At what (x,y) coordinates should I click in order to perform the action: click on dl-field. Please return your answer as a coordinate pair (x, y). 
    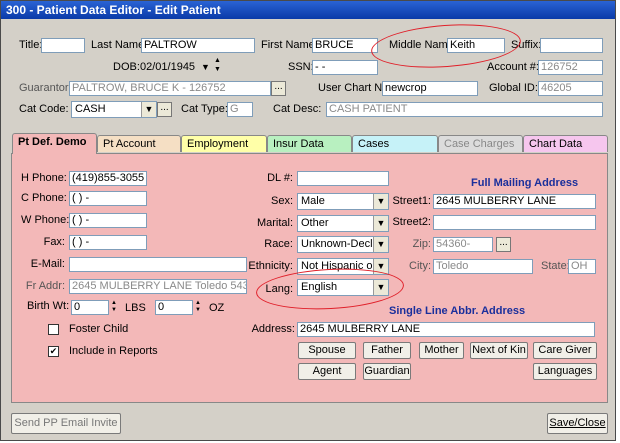
    Looking at the image, I should click on (343, 178).